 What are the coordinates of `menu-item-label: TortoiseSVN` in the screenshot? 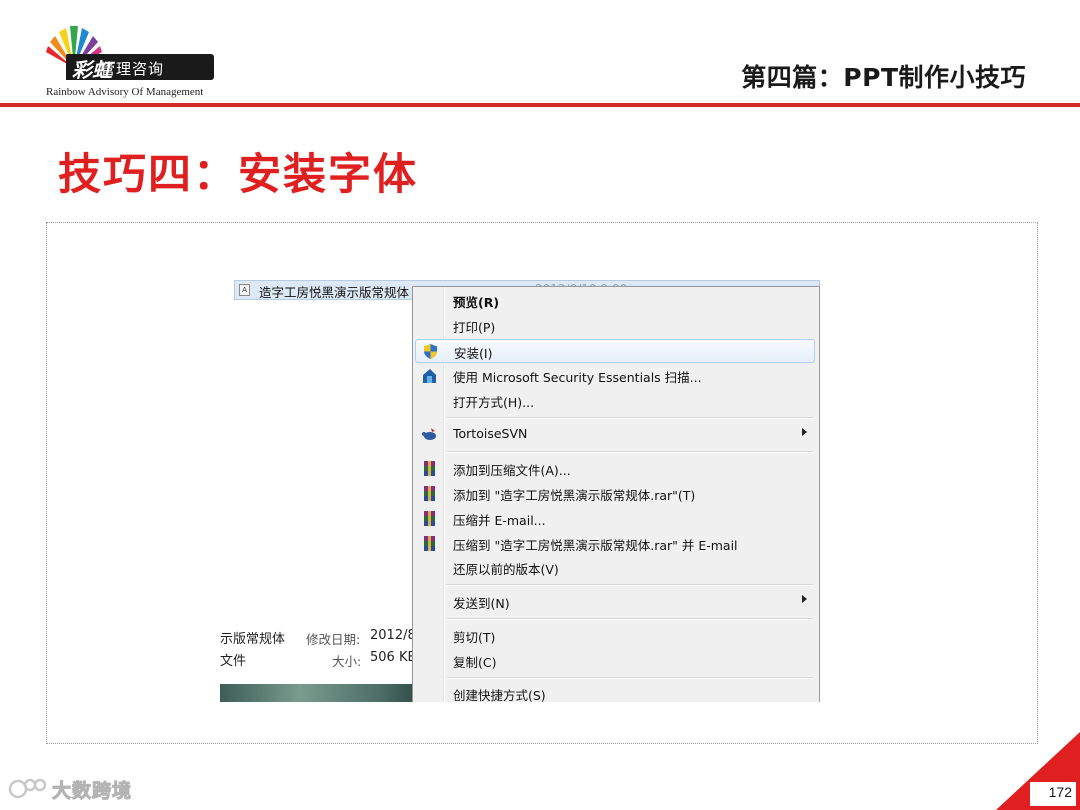 It's located at (490, 433).